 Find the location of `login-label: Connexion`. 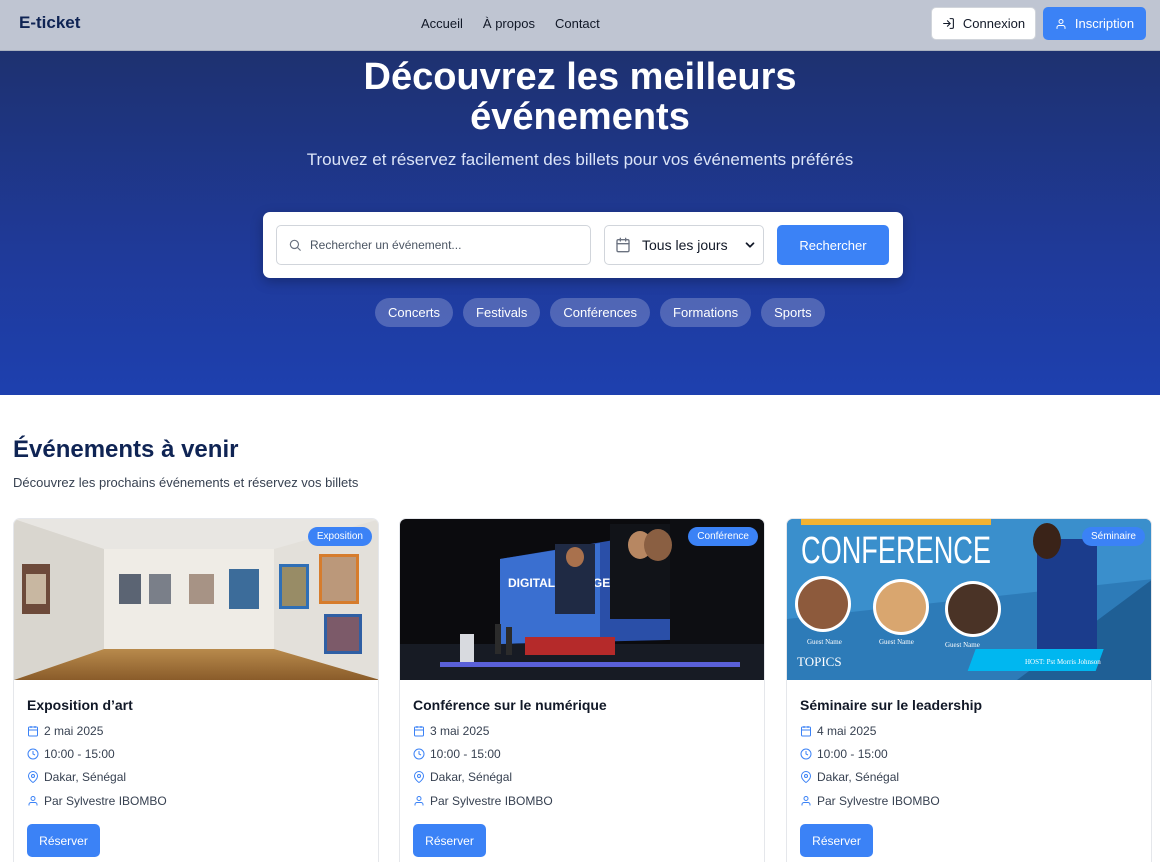

login-label: Connexion is located at coordinates (994, 23).